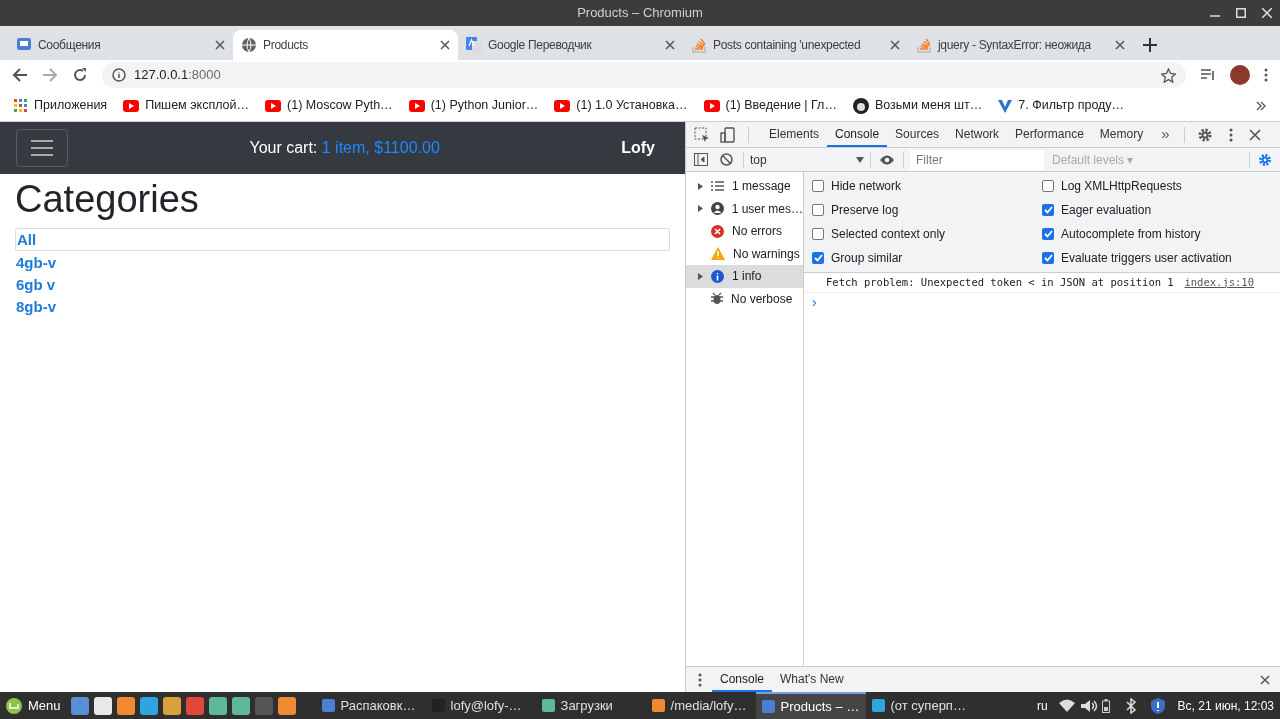  What do you see at coordinates (814, 302) in the screenshot?
I see `console-prompt: ›` at bounding box center [814, 302].